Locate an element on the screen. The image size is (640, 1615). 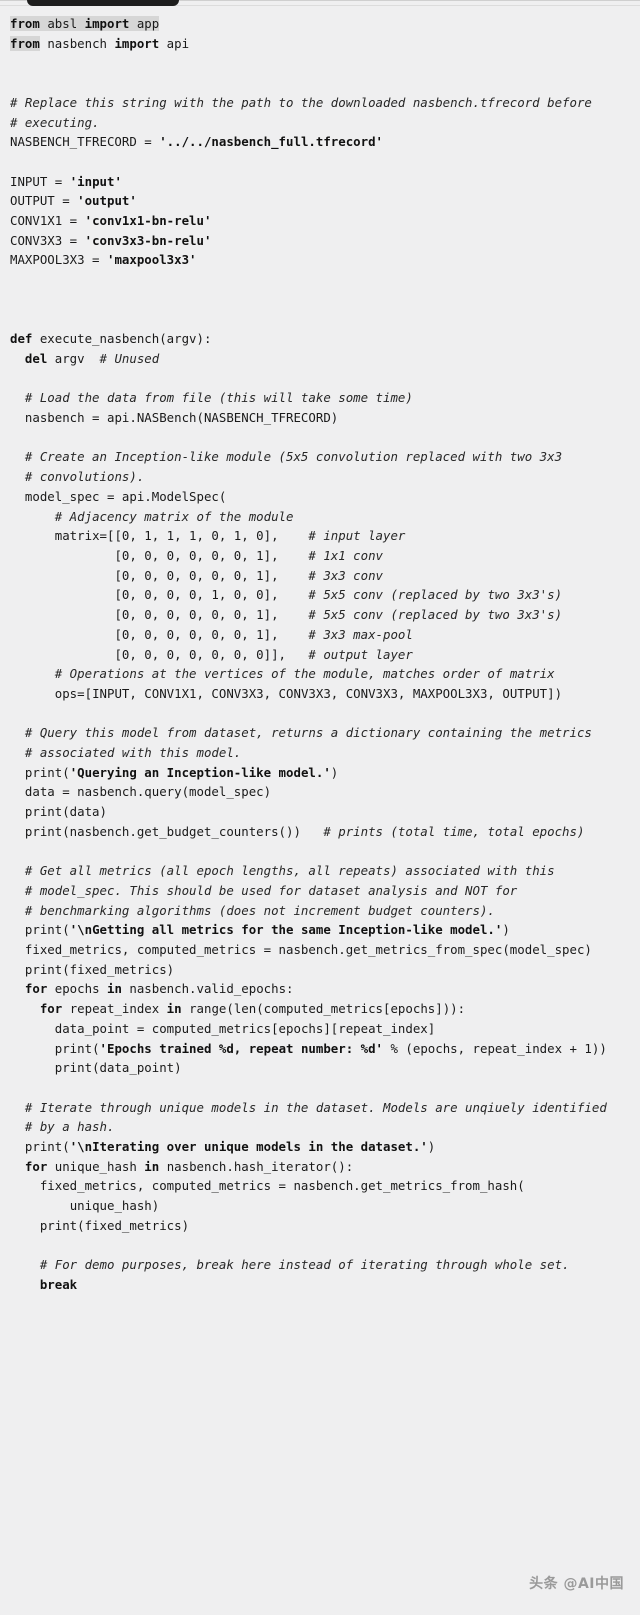
code-line: data = nasbench.query(model_spec) is located at coordinates (141, 792).